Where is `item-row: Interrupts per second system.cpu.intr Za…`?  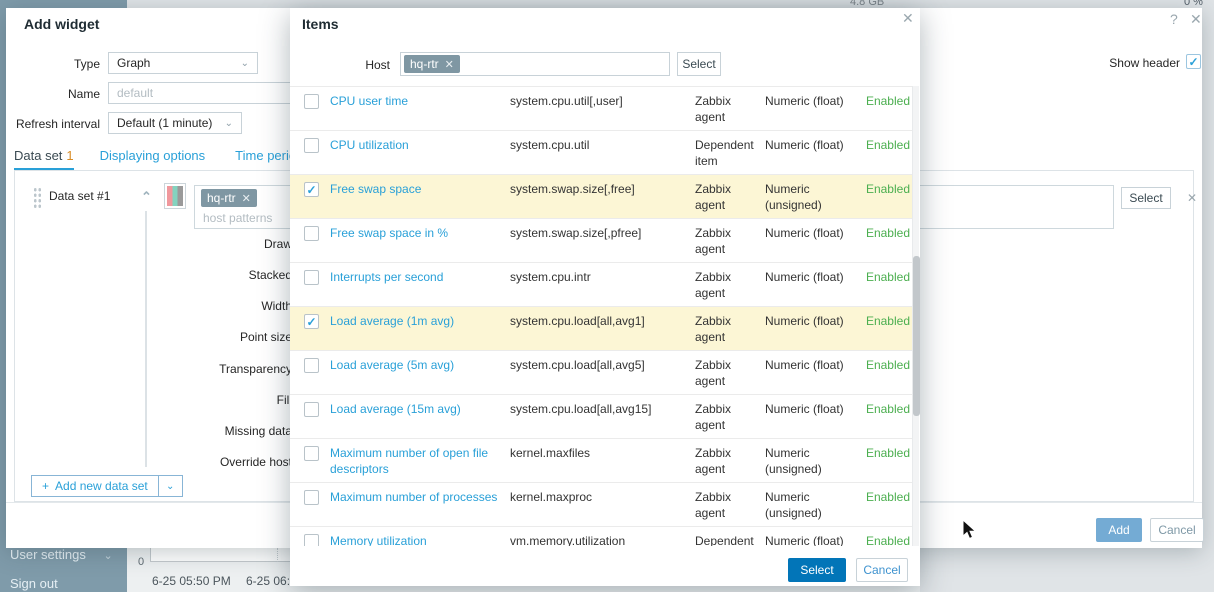
item-row: Interrupts per second system.cpu.intr Za… is located at coordinates (601, 285).